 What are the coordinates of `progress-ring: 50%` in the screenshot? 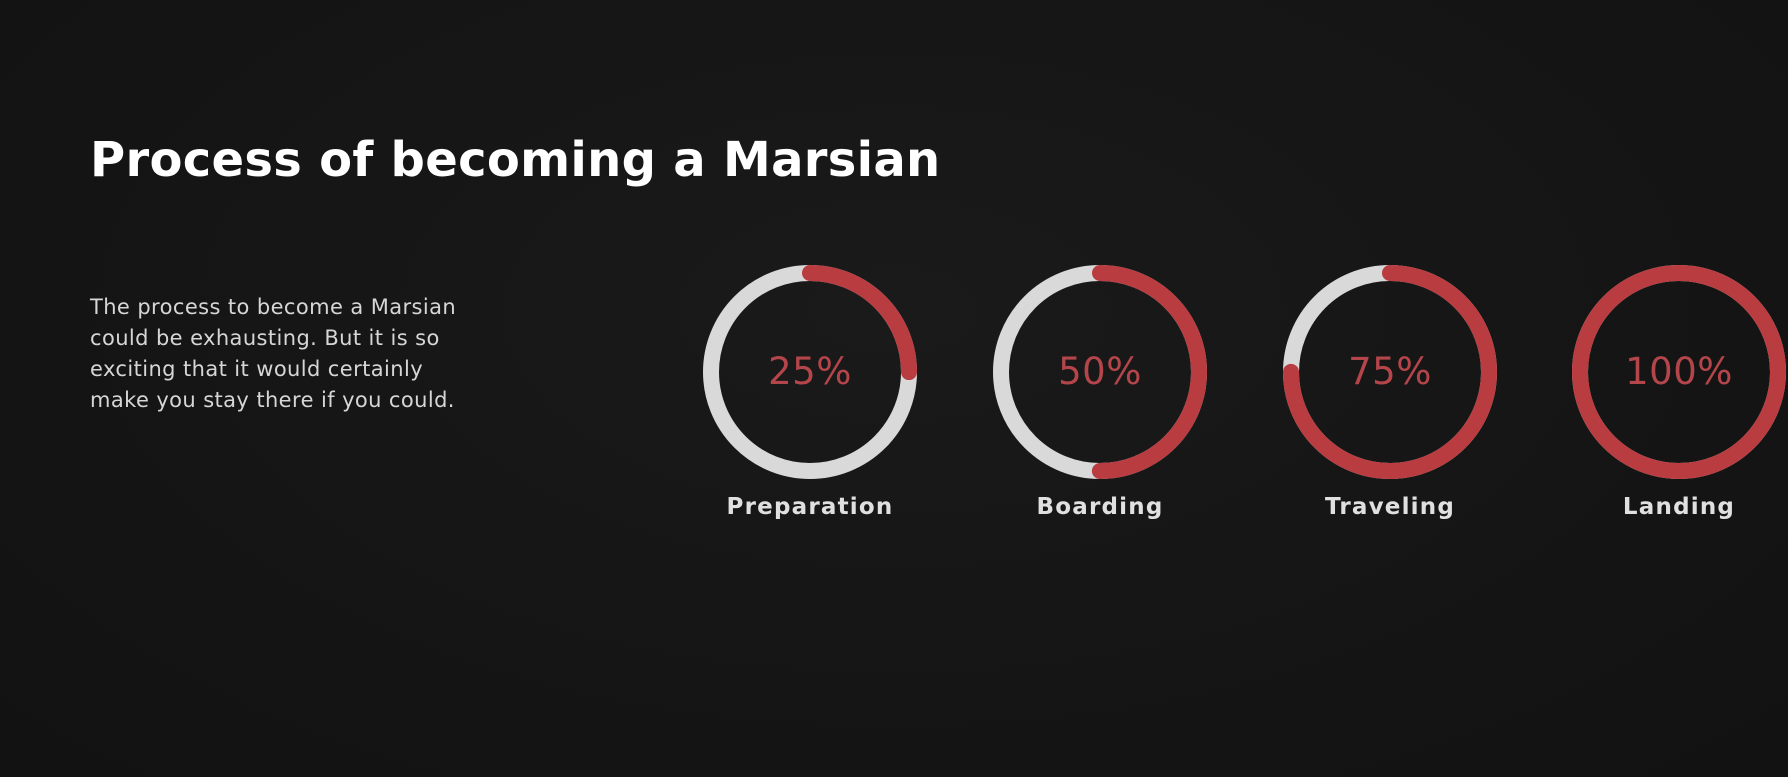 It's located at (1100, 372).